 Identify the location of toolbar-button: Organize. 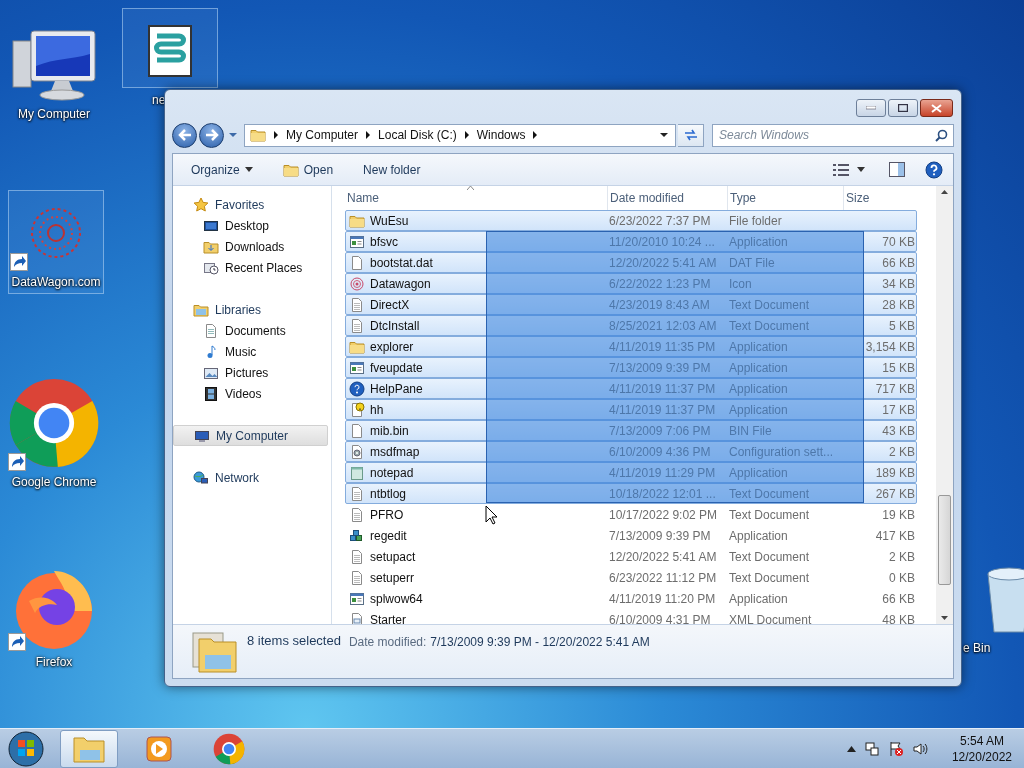
(222, 169).